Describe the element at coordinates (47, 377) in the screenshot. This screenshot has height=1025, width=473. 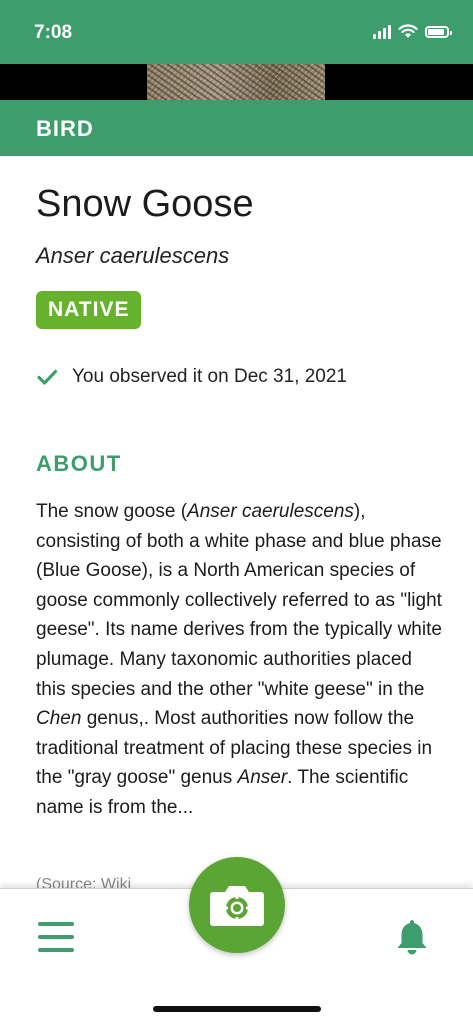
I see `check-icon` at that location.